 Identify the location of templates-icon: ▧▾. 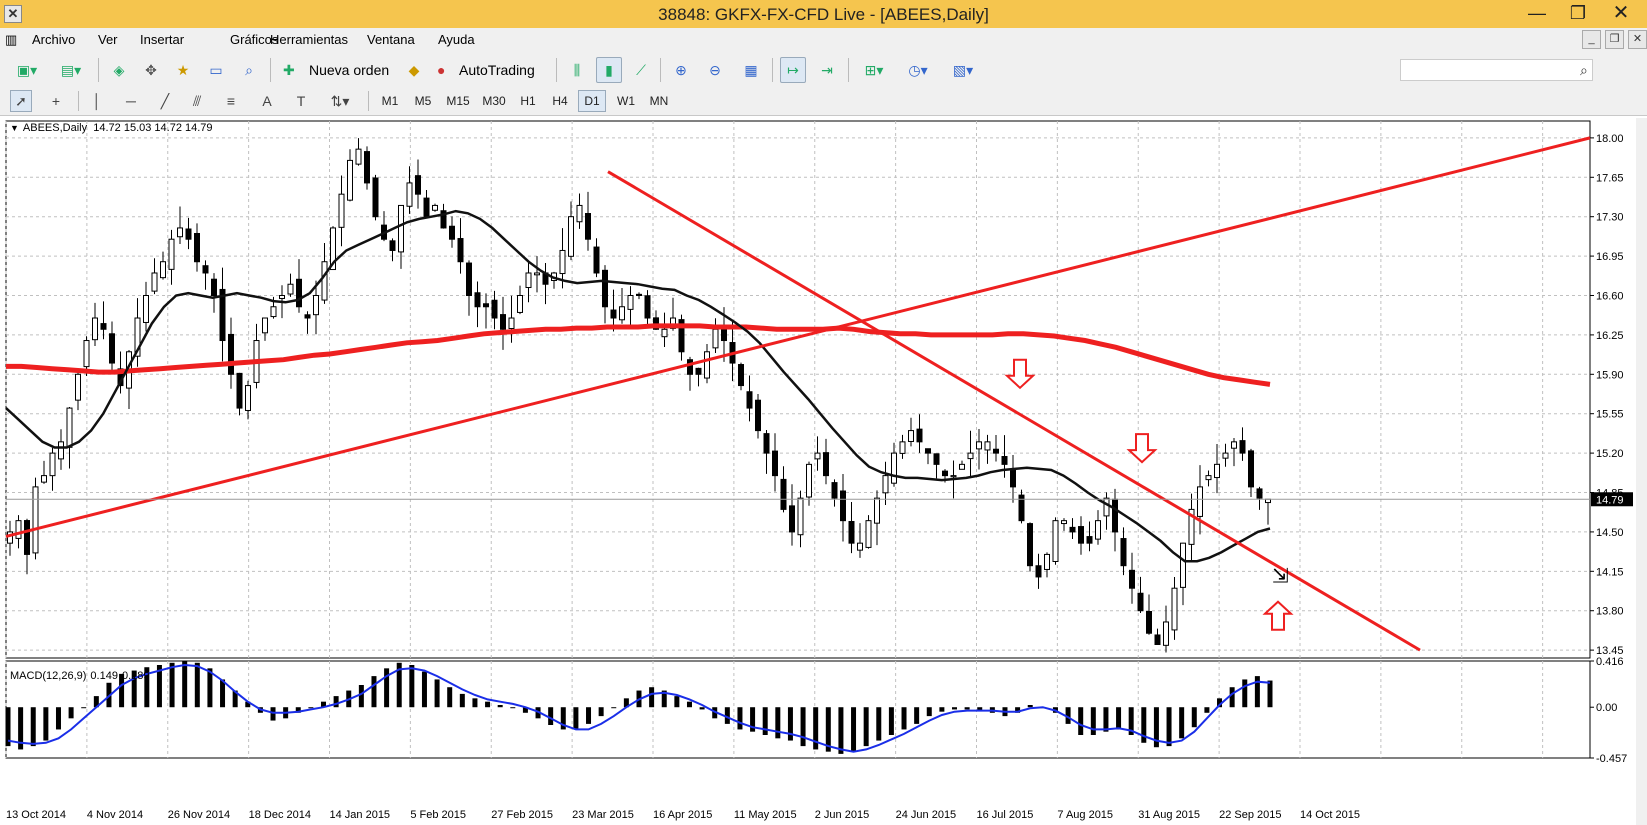
(963, 70).